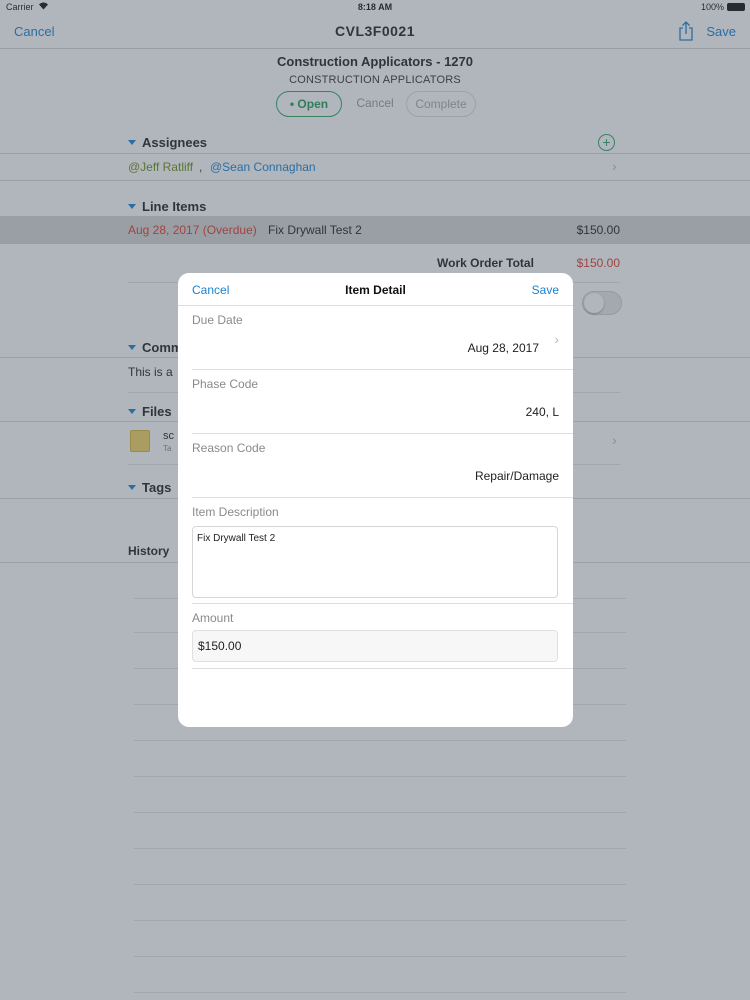  Describe the element at coordinates (545, 290) in the screenshot. I see `modal-save-button: Save` at that location.